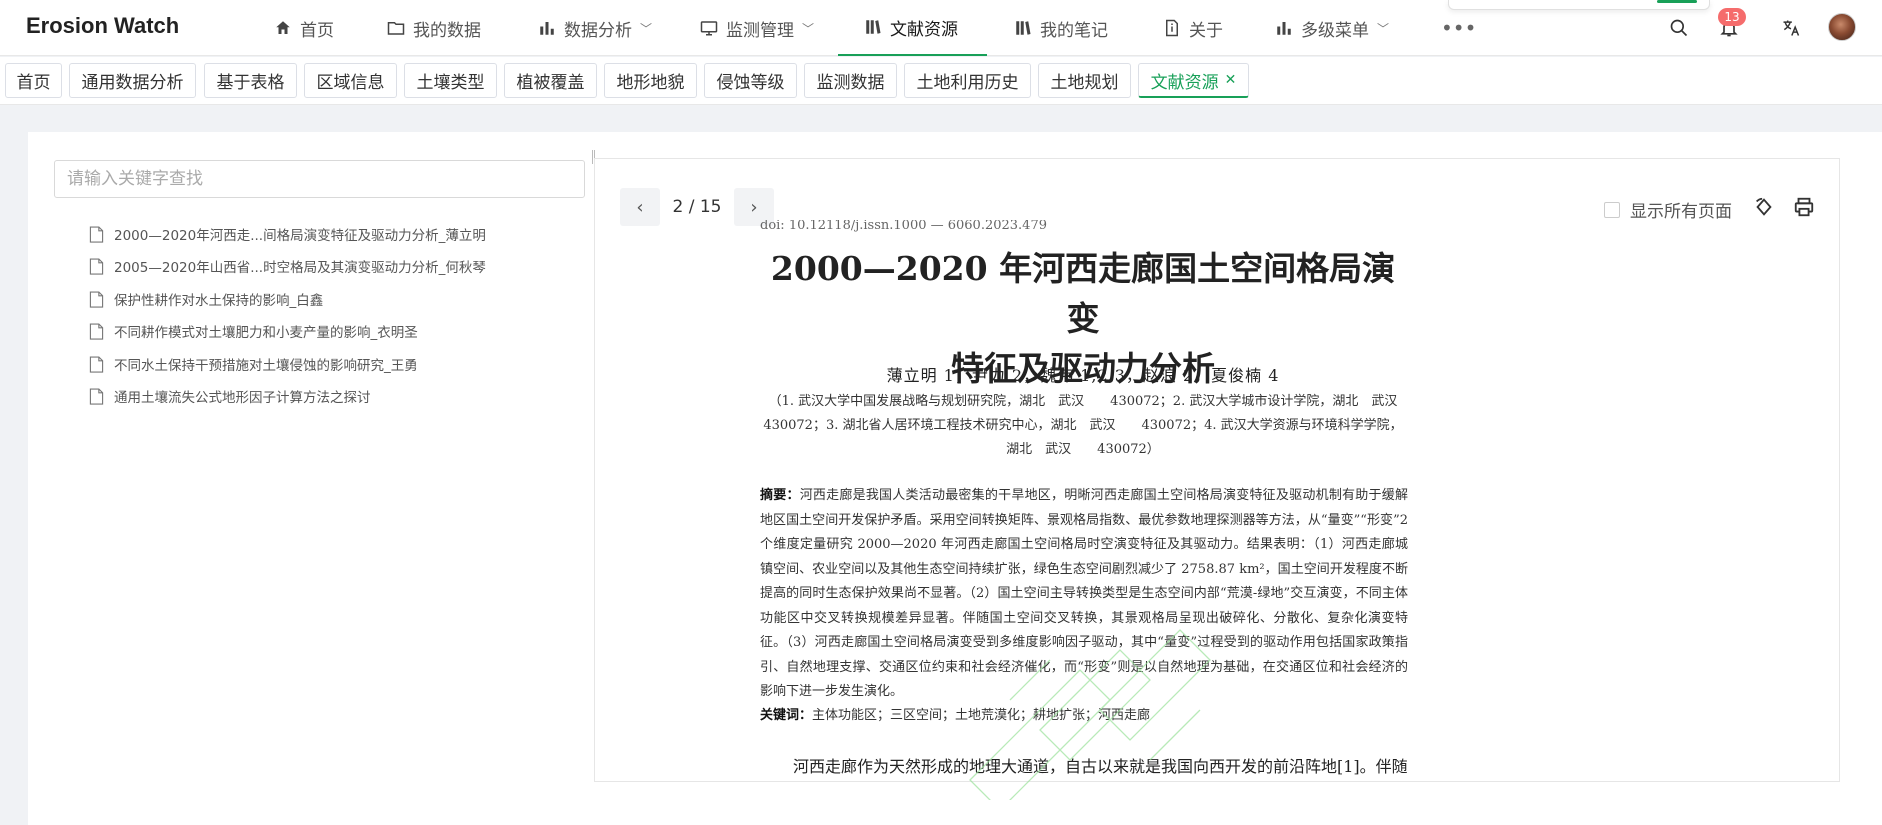  Describe the element at coordinates (396, 28) in the screenshot. I see `folder-icon` at that location.